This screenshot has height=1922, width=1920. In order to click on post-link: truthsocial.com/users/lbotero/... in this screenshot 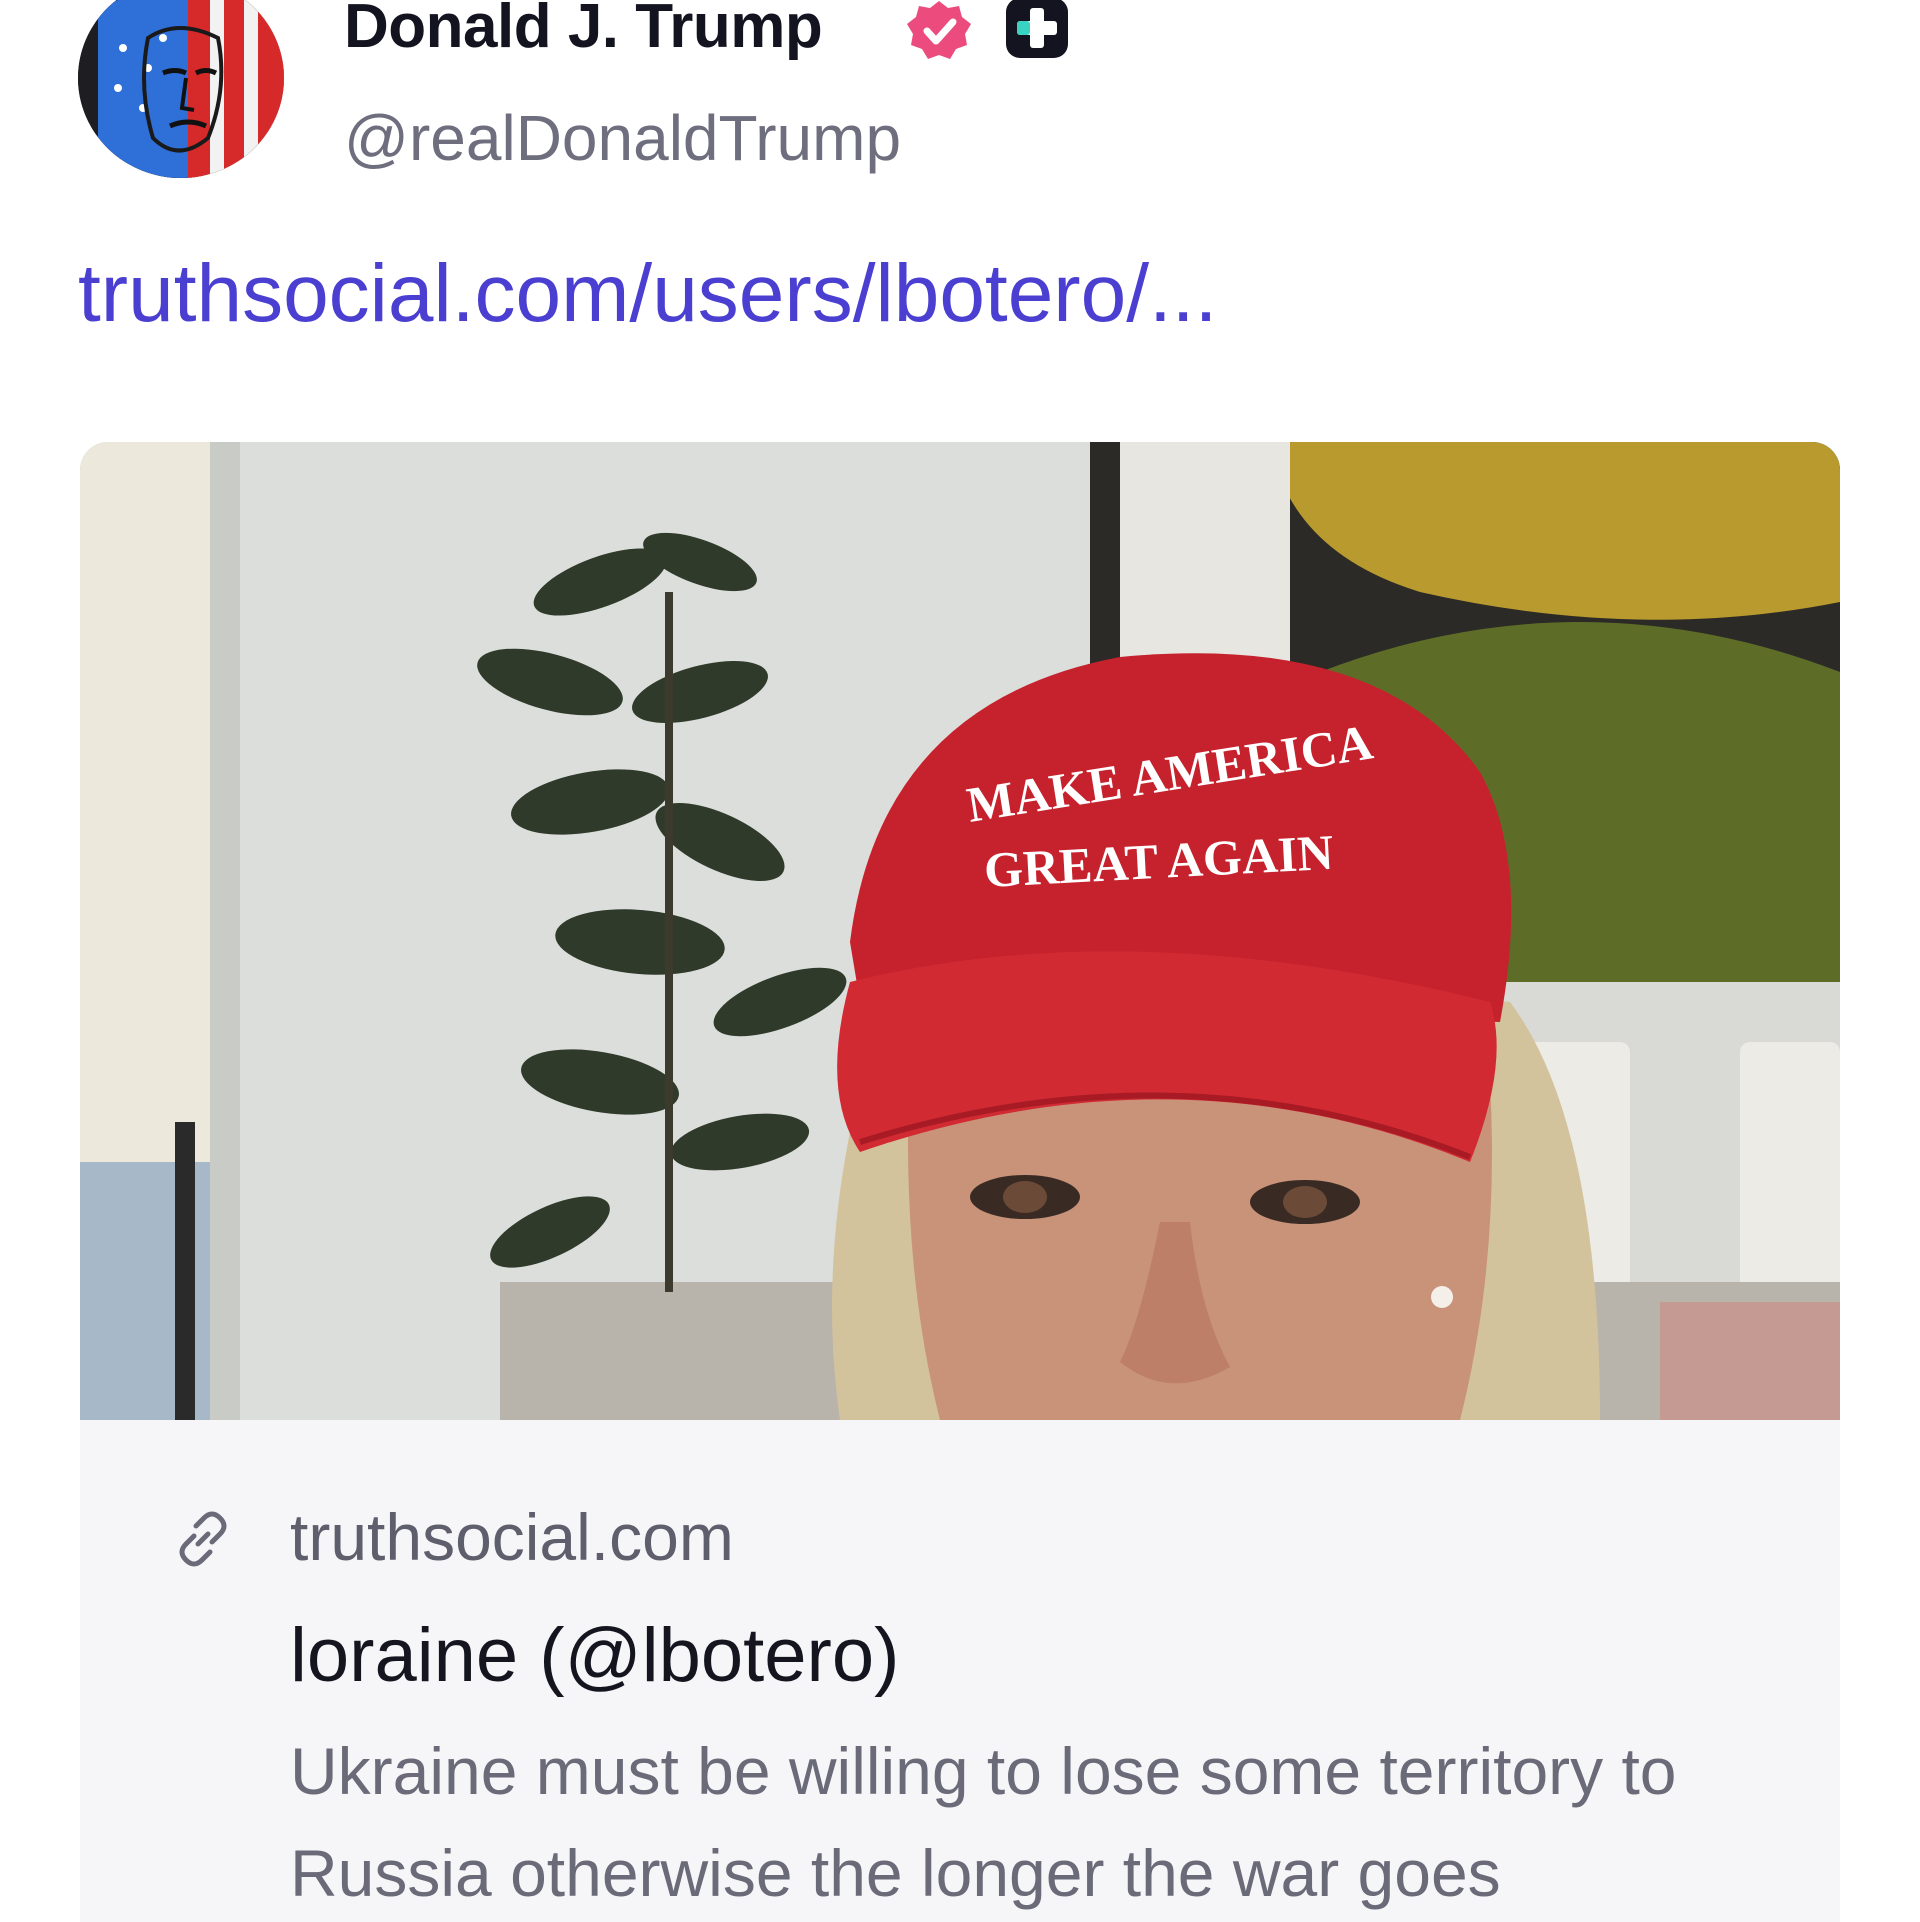, I will do `click(647, 294)`.